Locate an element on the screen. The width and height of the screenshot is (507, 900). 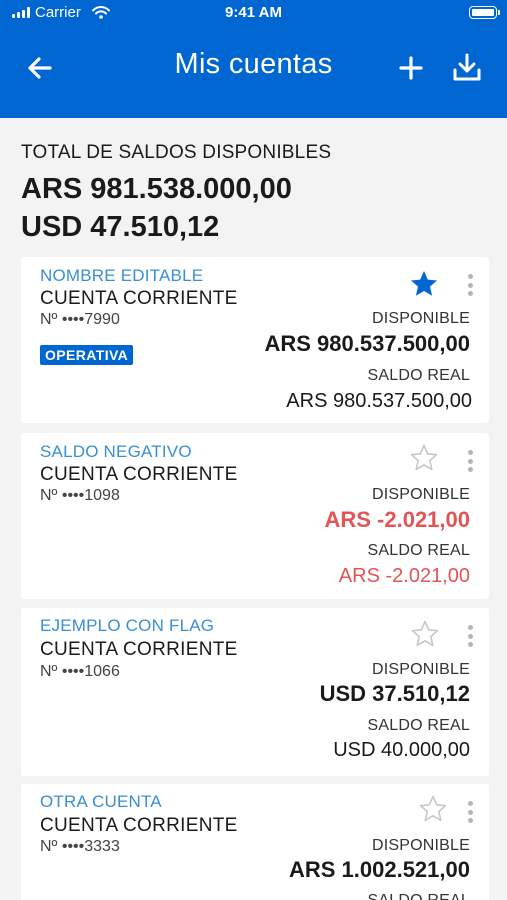
account-number: Nº ••••1098 is located at coordinates (80, 495).